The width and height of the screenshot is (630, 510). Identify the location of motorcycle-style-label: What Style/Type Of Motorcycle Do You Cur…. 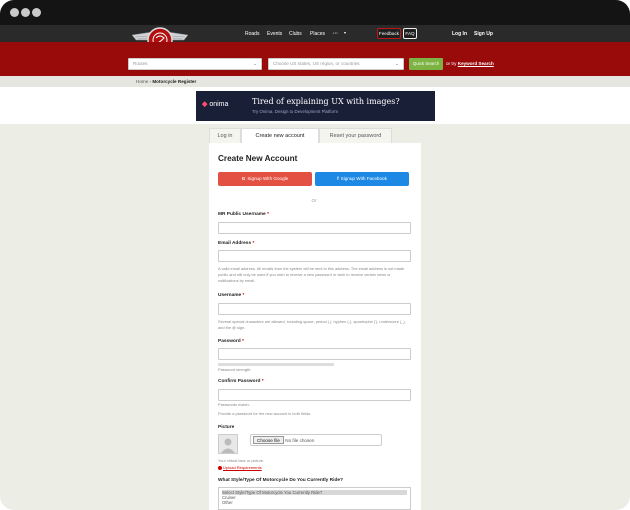
(281, 480).